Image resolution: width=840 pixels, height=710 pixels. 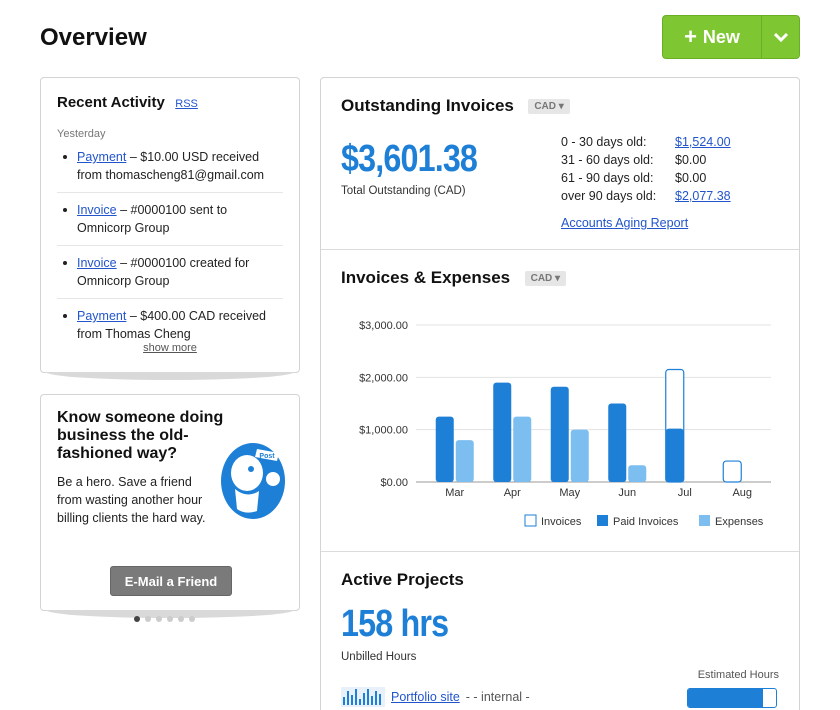 I want to click on x-tick-label: Mar, so click(x=454, y=493).